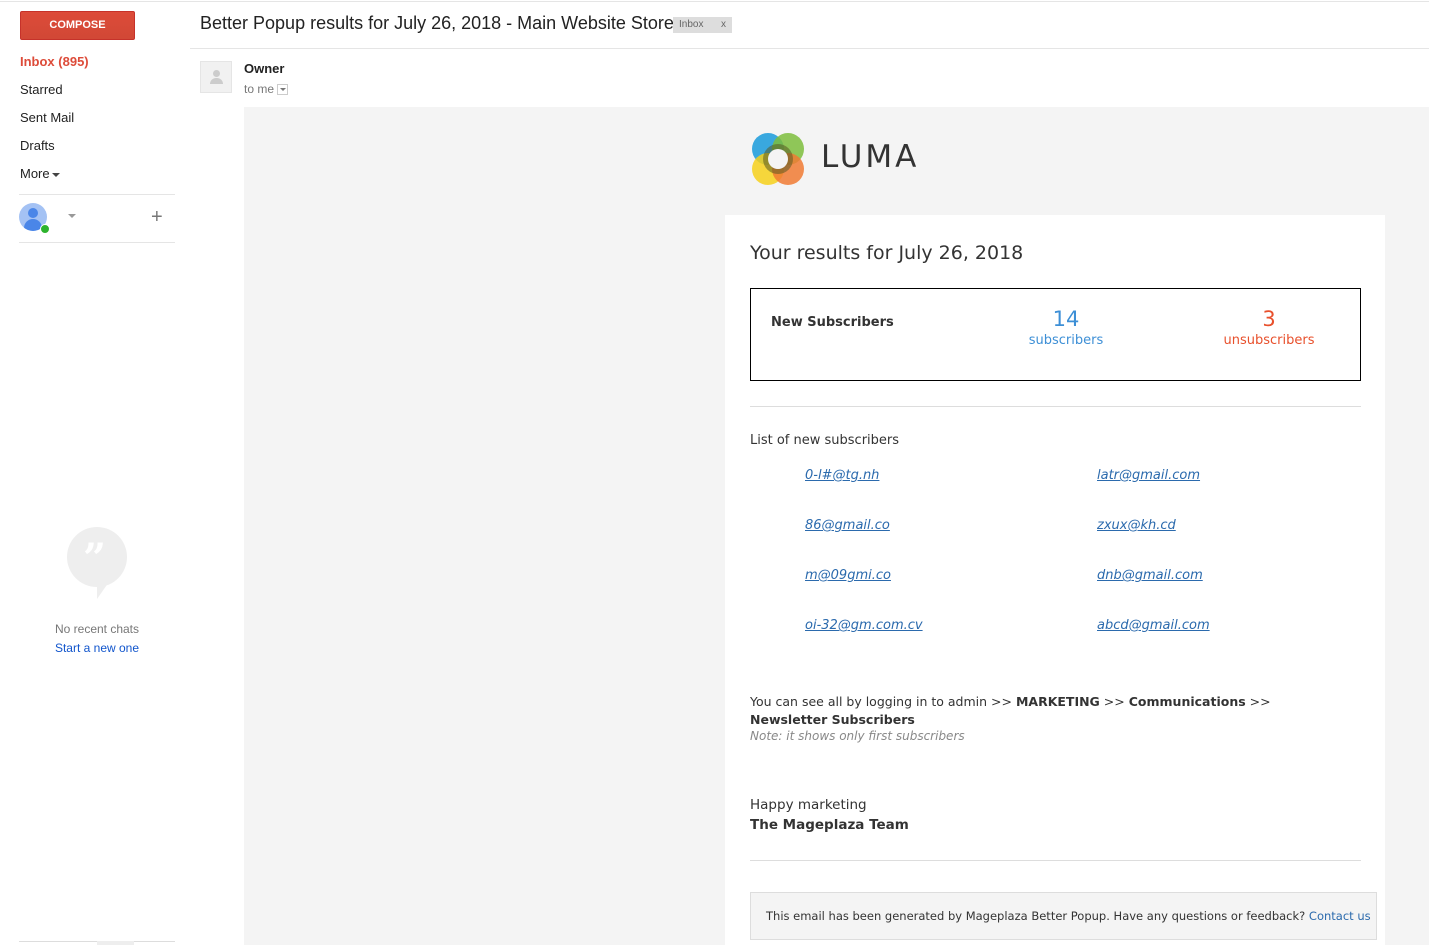 The image size is (1429, 945). What do you see at coordinates (1136, 525) in the screenshot?
I see `subscriber-email-link: zxux@kh.cd` at bounding box center [1136, 525].